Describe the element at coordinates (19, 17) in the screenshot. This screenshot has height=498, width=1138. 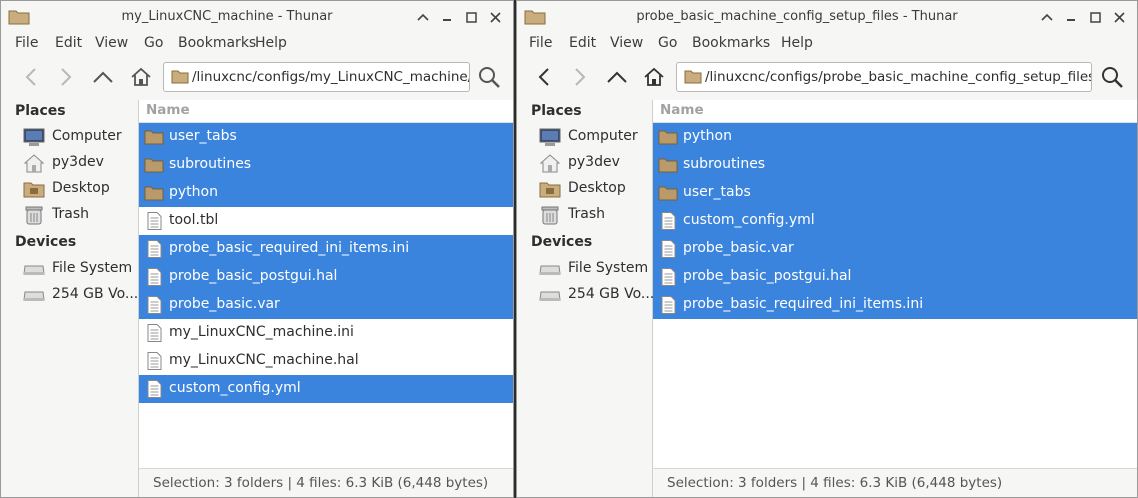
I see `folder-app-icon` at that location.